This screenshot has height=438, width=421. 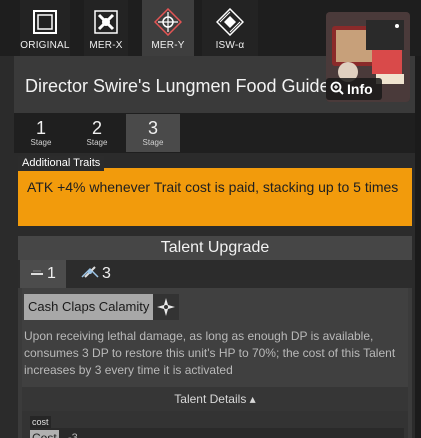 I want to click on page-title: Director Swire's Lungmen Food Guide, so click(x=177, y=86).